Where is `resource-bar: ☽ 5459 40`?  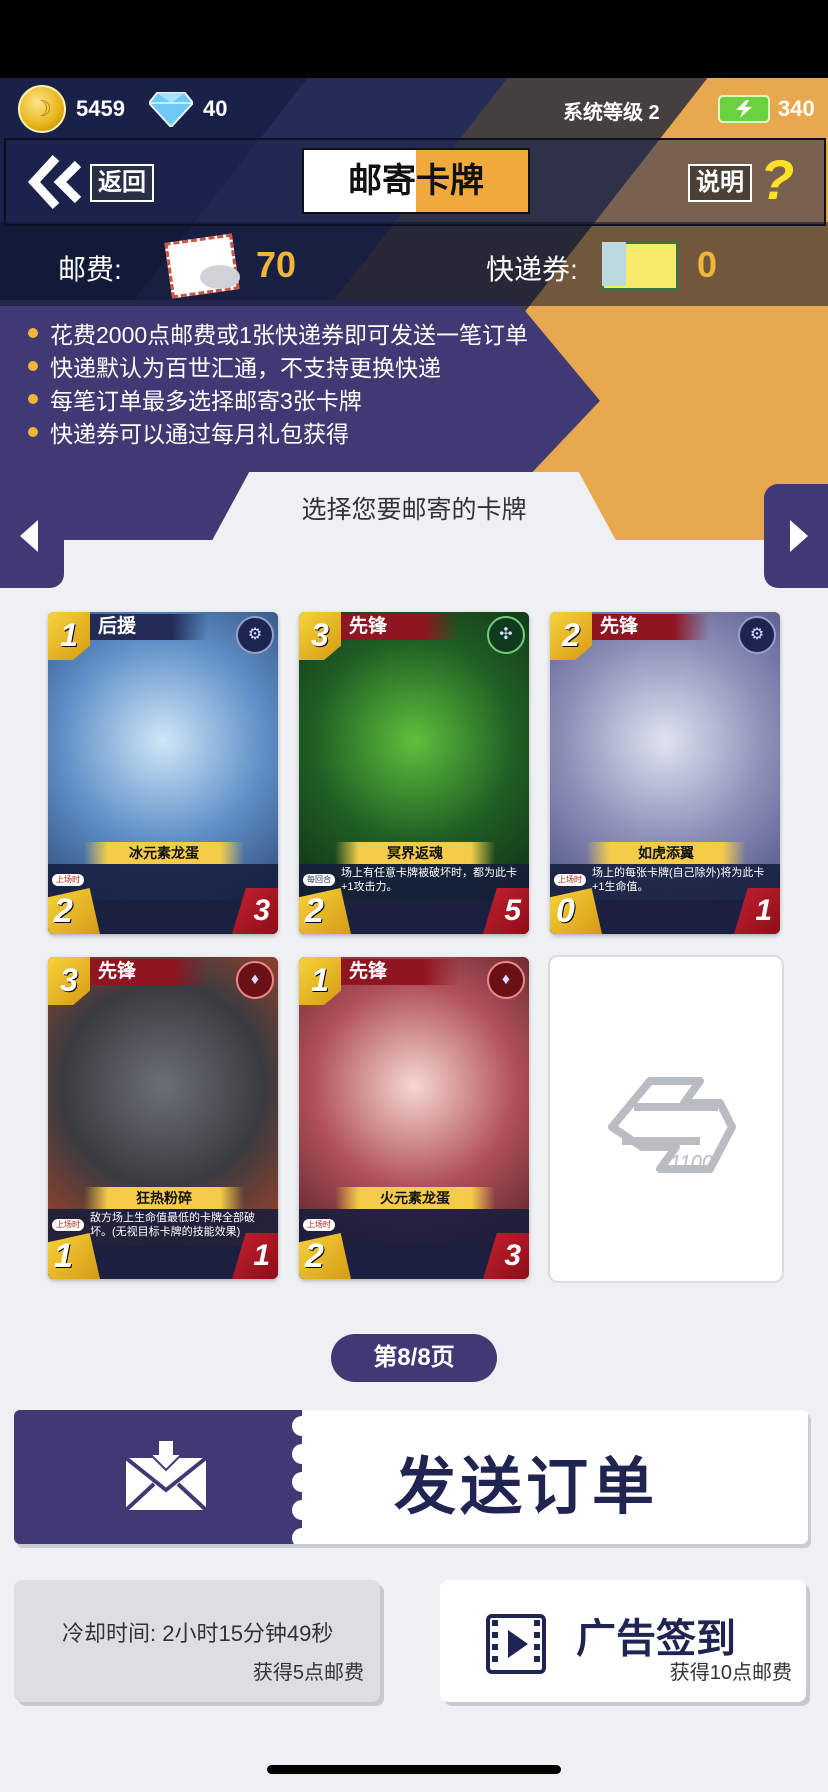 resource-bar: ☽ 5459 40 is located at coordinates (122, 109).